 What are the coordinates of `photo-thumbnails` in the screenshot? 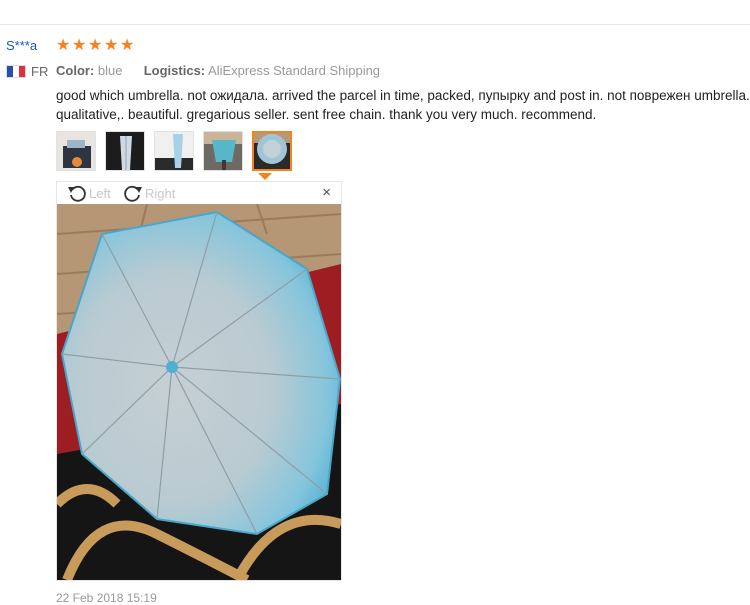 It's located at (174, 151).